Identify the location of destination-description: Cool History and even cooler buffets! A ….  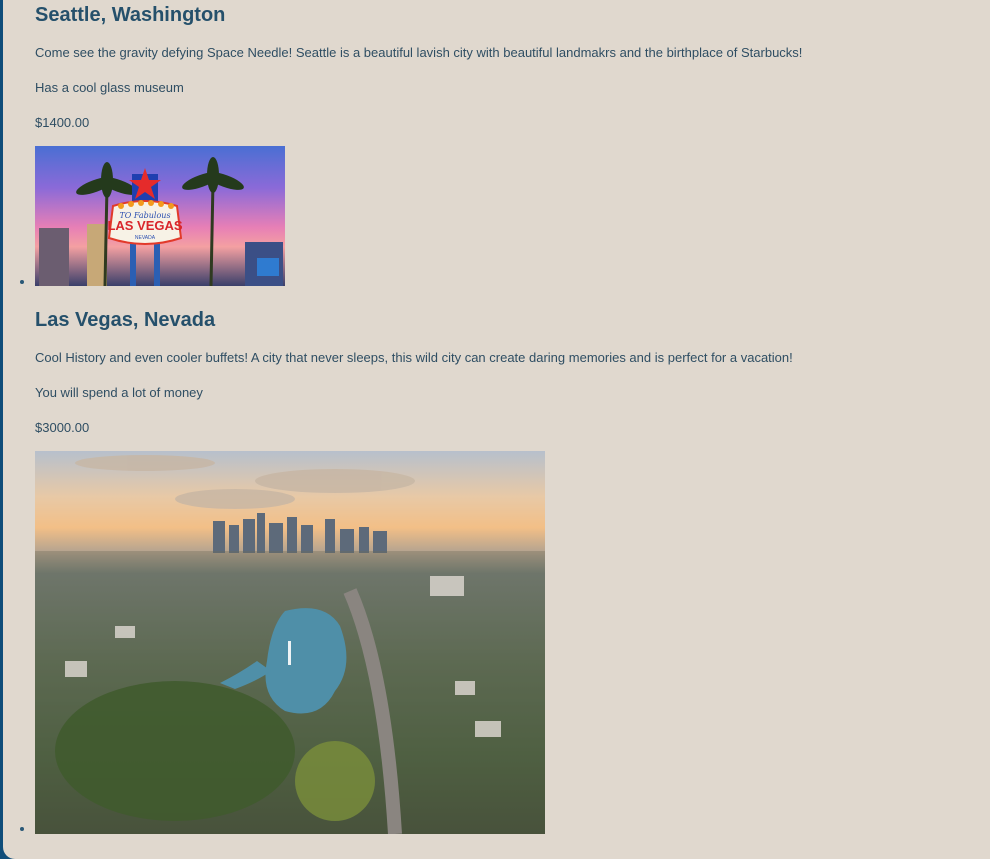
(414, 357).